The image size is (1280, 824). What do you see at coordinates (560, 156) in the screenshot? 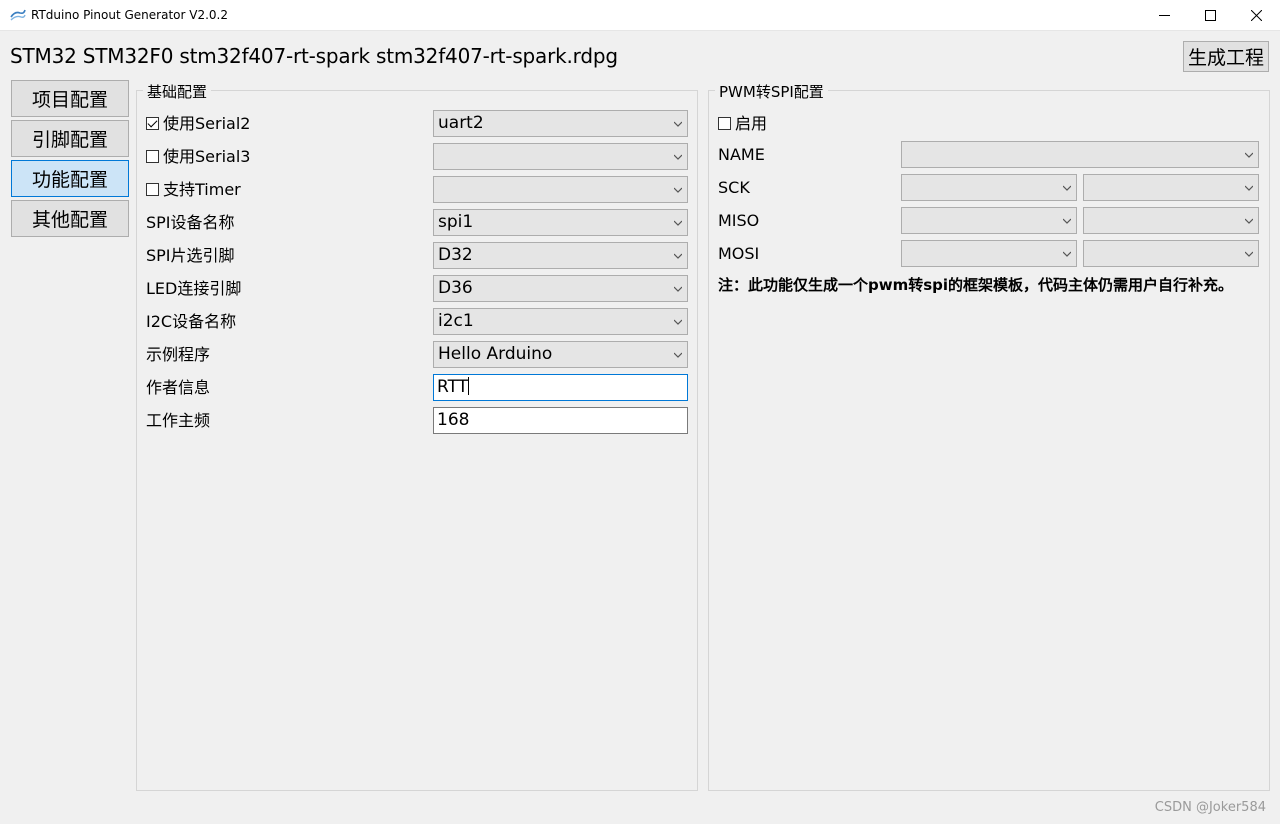
I see `serial3-select` at bounding box center [560, 156].